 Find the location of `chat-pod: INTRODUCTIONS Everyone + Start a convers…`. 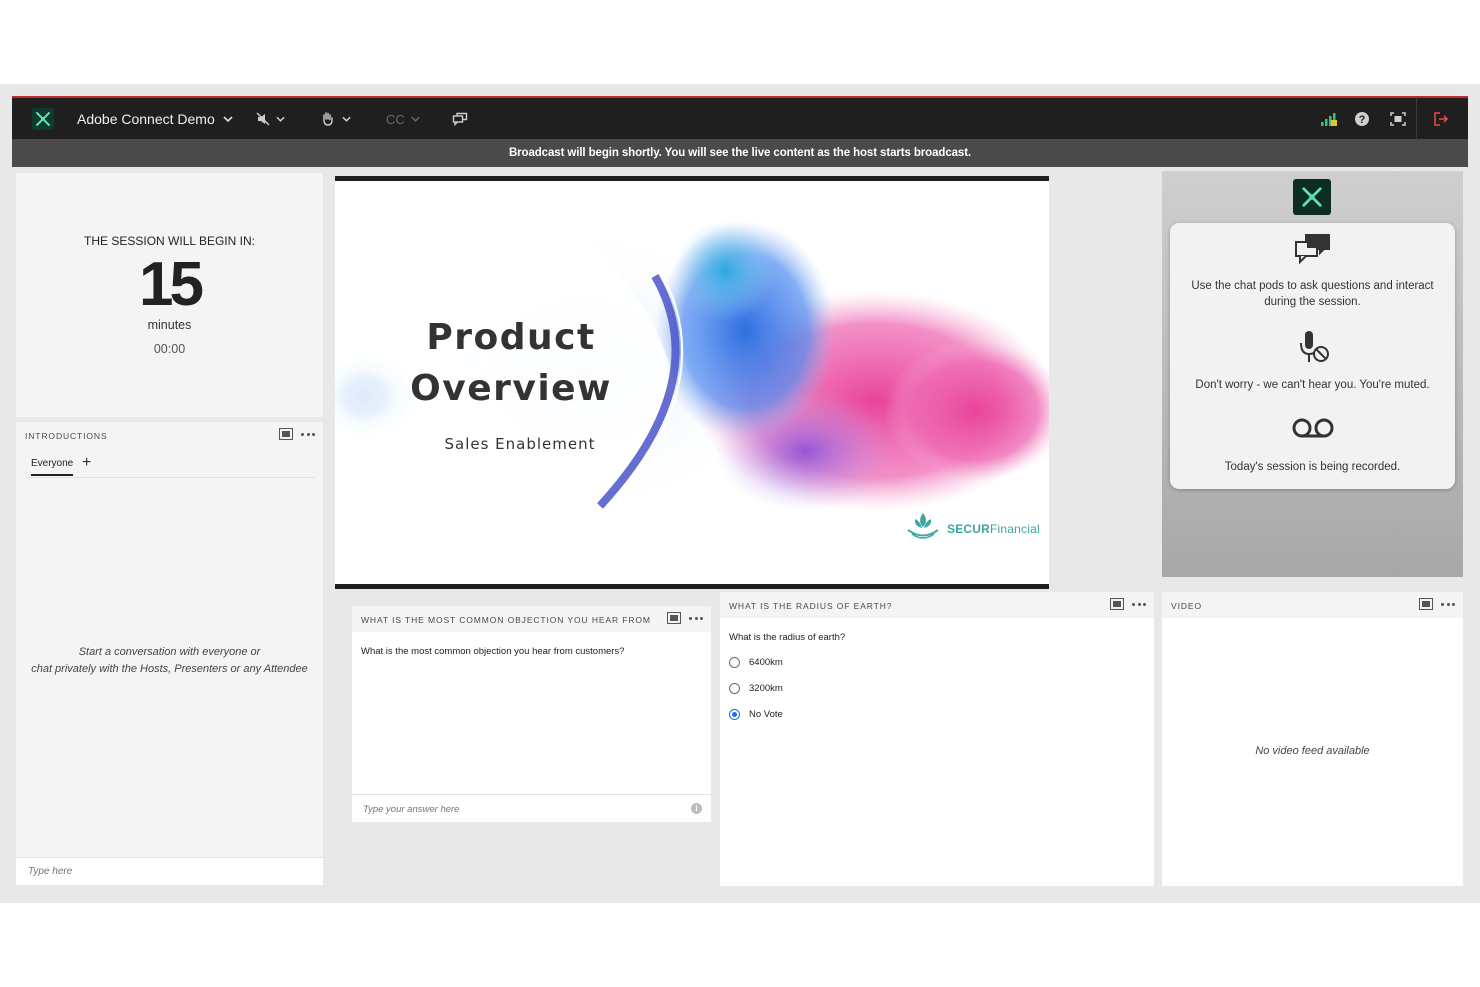

chat-pod: INTRODUCTIONS Everyone + Start a convers… is located at coordinates (169, 653).